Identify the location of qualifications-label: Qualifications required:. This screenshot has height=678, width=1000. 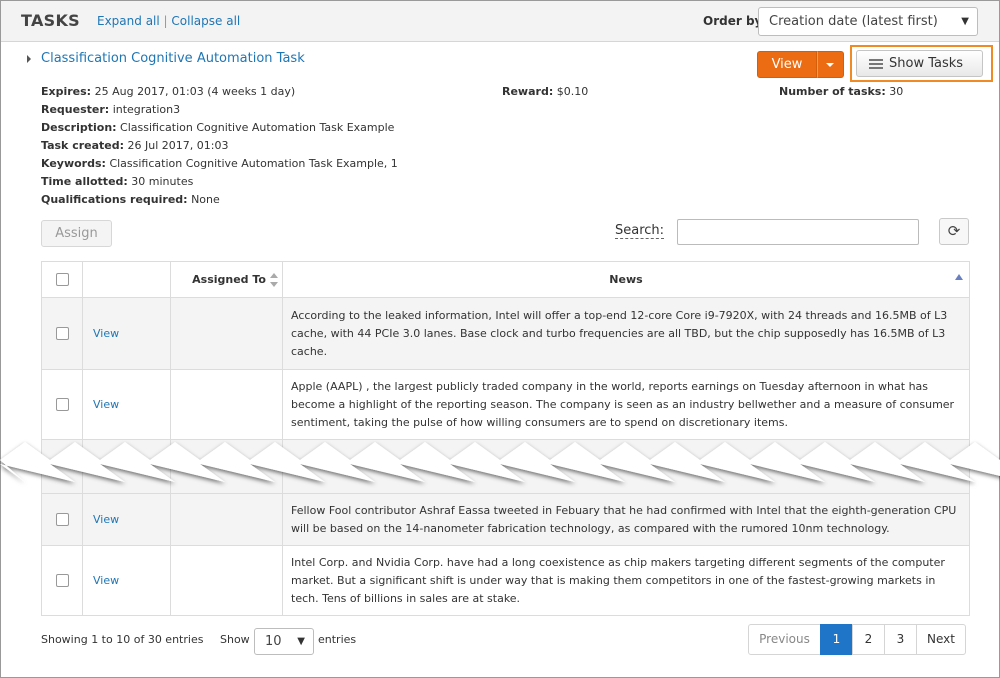
(114, 199).